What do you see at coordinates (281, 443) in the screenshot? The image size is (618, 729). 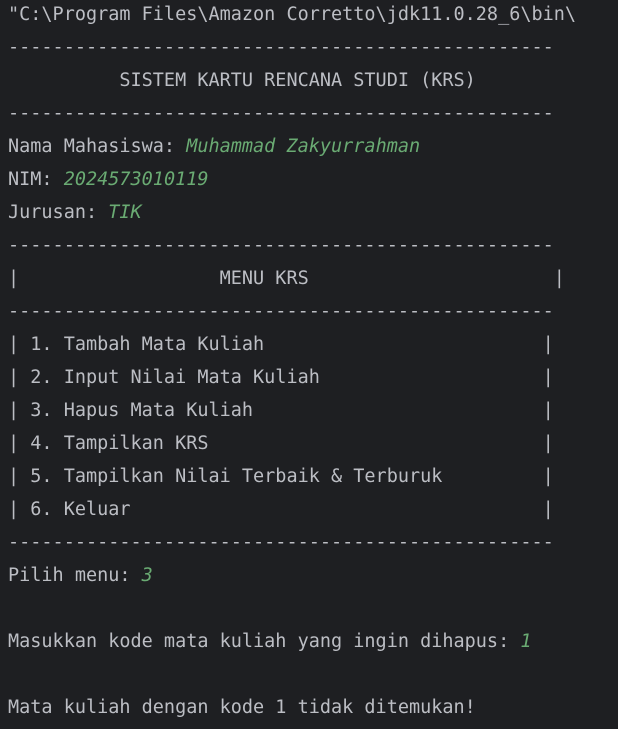 I see `menu-item: | 4. Tampilkan KRS |` at bounding box center [281, 443].